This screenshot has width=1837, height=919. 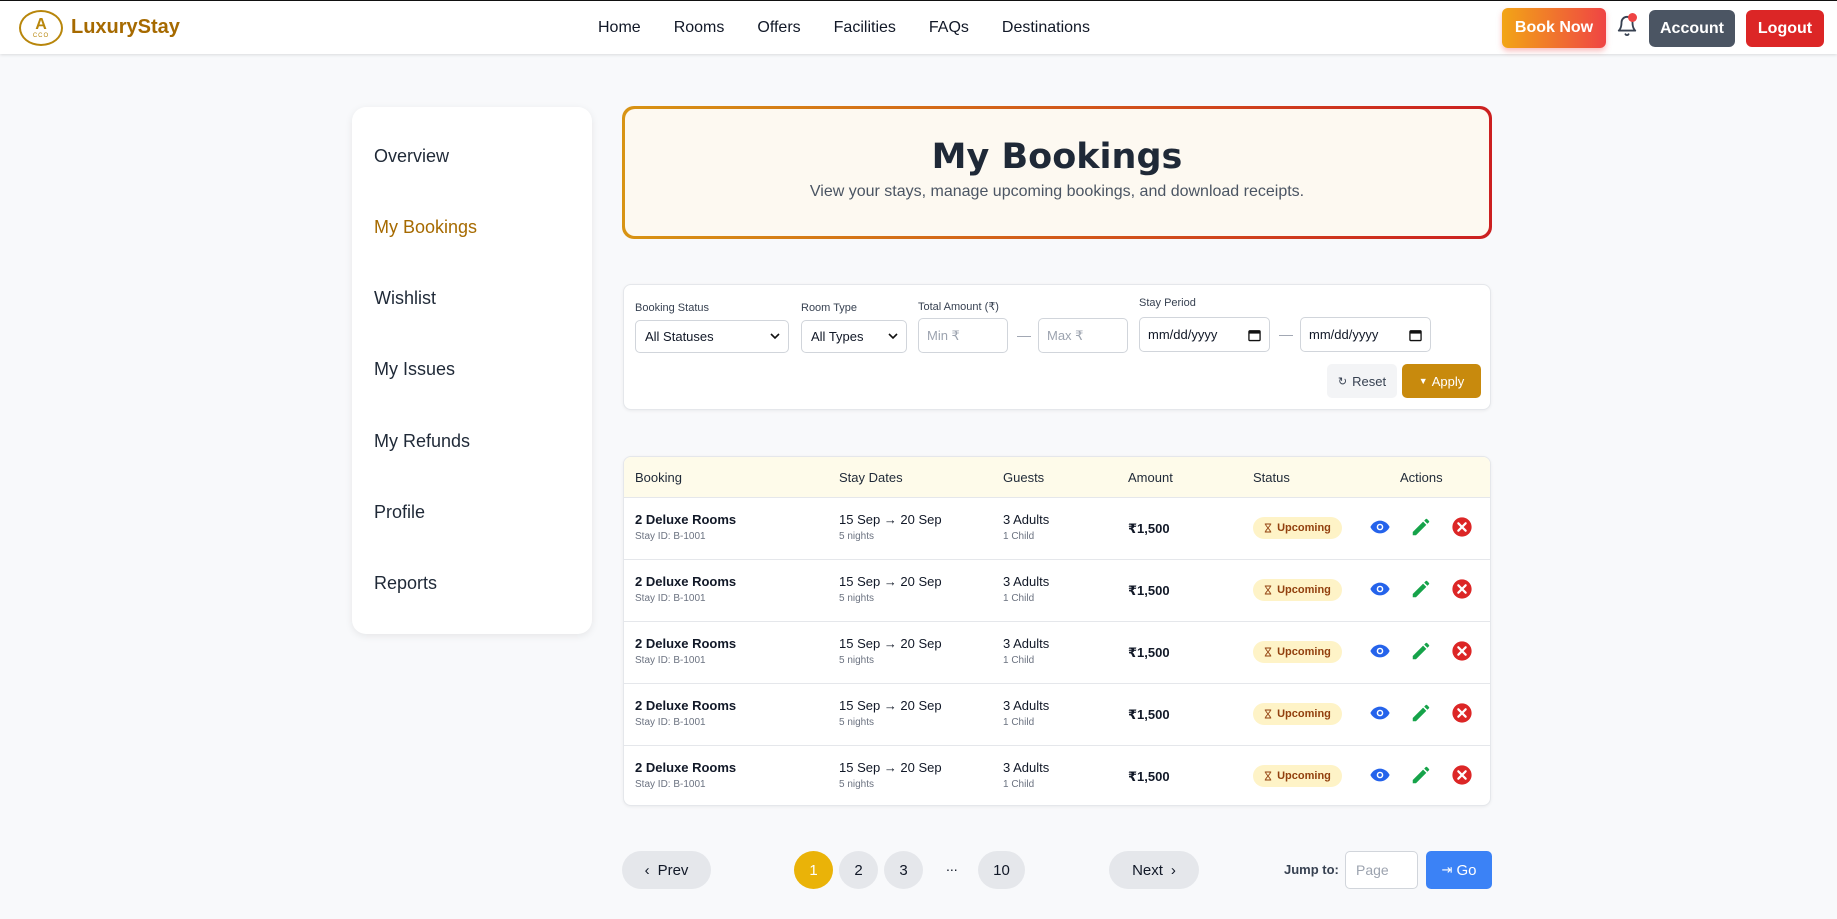 I want to click on sidebar-item-profile: Profile, so click(x=399, y=512).